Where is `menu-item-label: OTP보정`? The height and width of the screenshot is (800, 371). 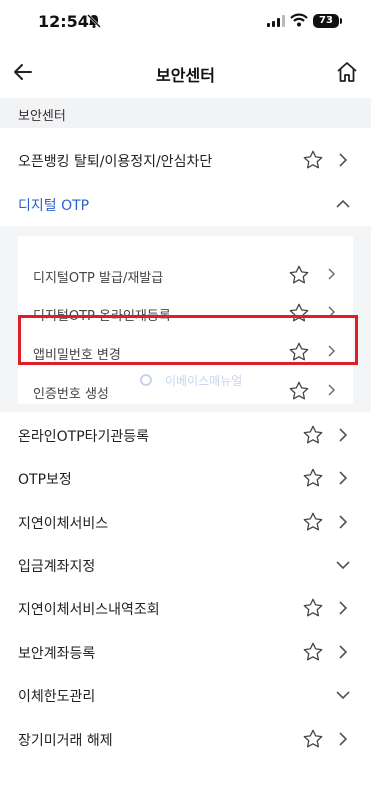
menu-item-label: OTP보정 is located at coordinates (45, 480).